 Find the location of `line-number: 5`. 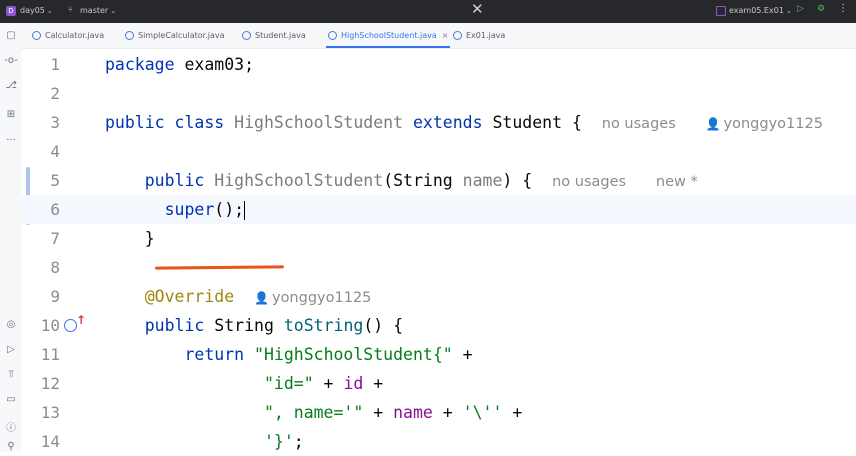

line-number: 5 is located at coordinates (55, 180).